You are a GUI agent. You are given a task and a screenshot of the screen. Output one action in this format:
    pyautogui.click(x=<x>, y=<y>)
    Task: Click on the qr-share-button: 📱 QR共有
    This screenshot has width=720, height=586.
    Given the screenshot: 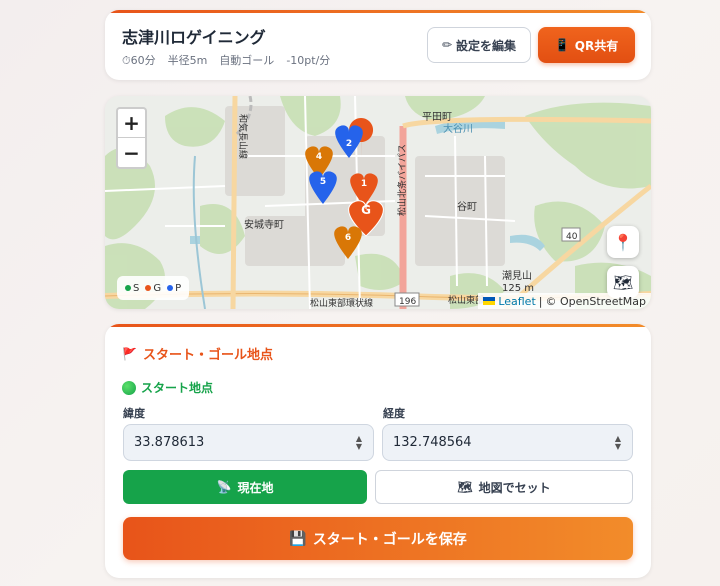 What is the action you would take?
    pyautogui.click(x=586, y=45)
    